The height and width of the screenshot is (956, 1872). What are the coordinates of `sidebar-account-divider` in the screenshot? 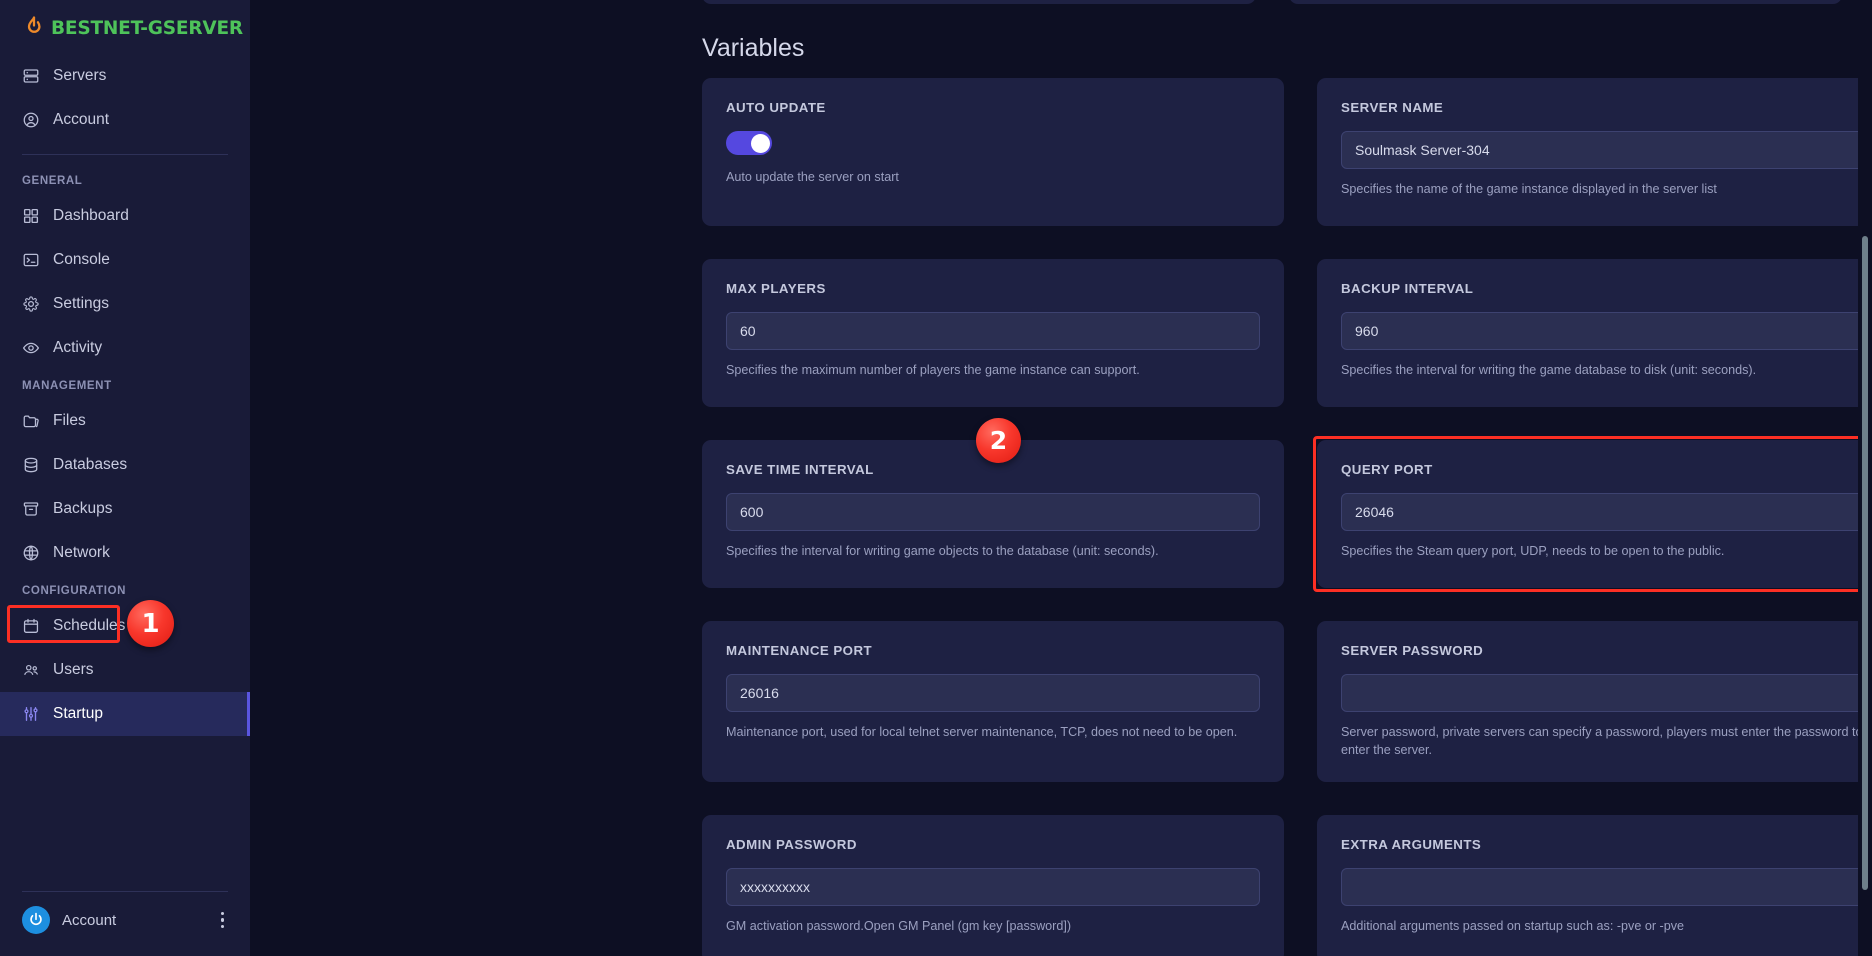 It's located at (125, 891).